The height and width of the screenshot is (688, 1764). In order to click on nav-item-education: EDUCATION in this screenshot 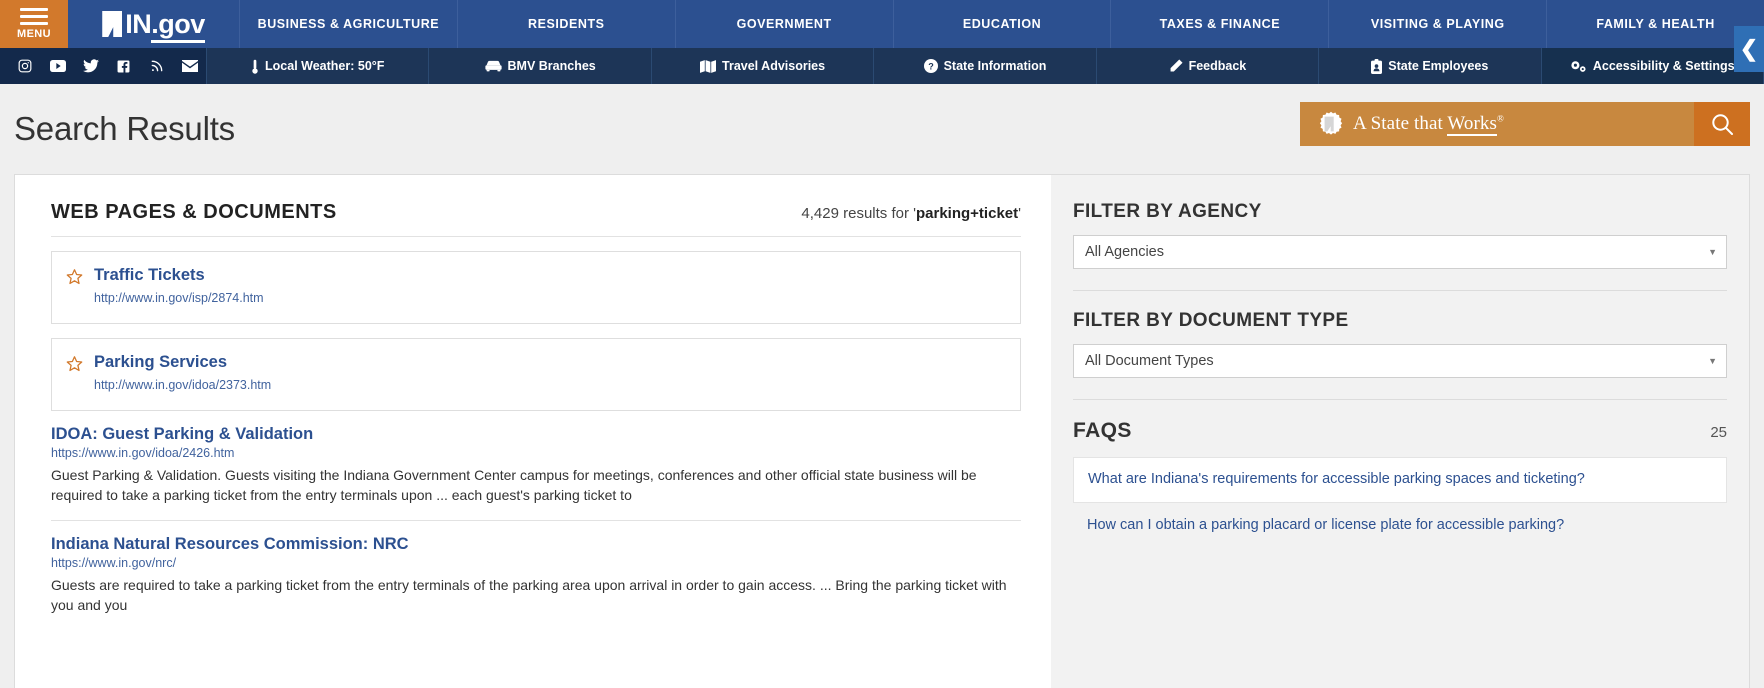, I will do `click(1003, 24)`.